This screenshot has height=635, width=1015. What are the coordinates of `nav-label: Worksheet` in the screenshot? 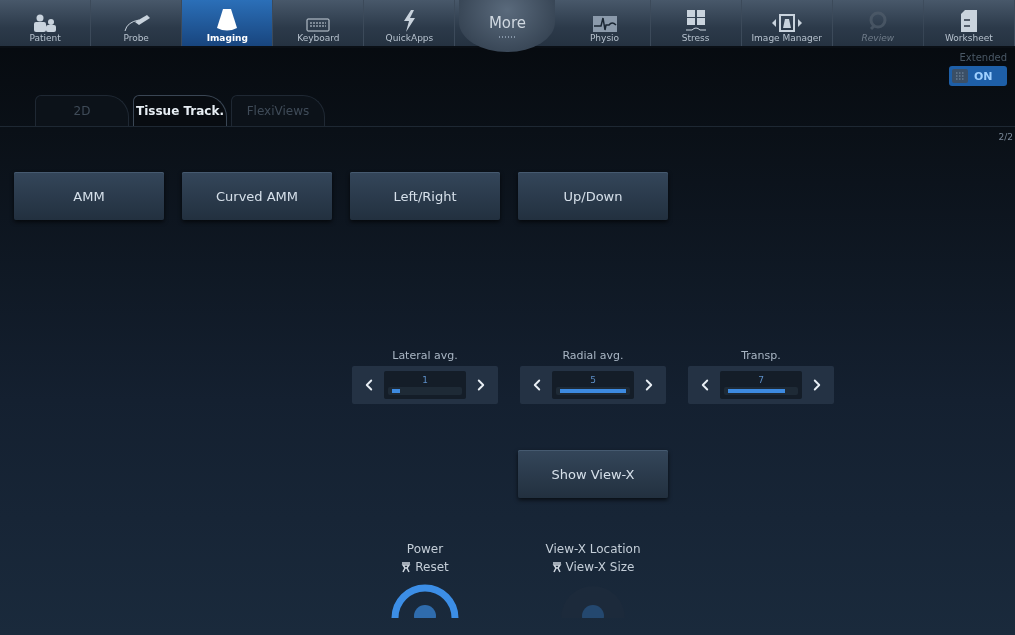 It's located at (969, 38).